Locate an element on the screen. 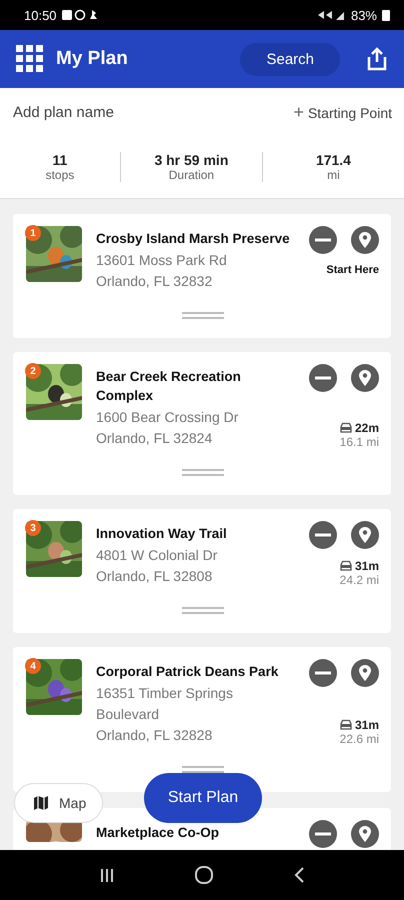 The height and width of the screenshot is (900, 404). stop-address: Orlando, FL 32808 is located at coordinates (155, 576).